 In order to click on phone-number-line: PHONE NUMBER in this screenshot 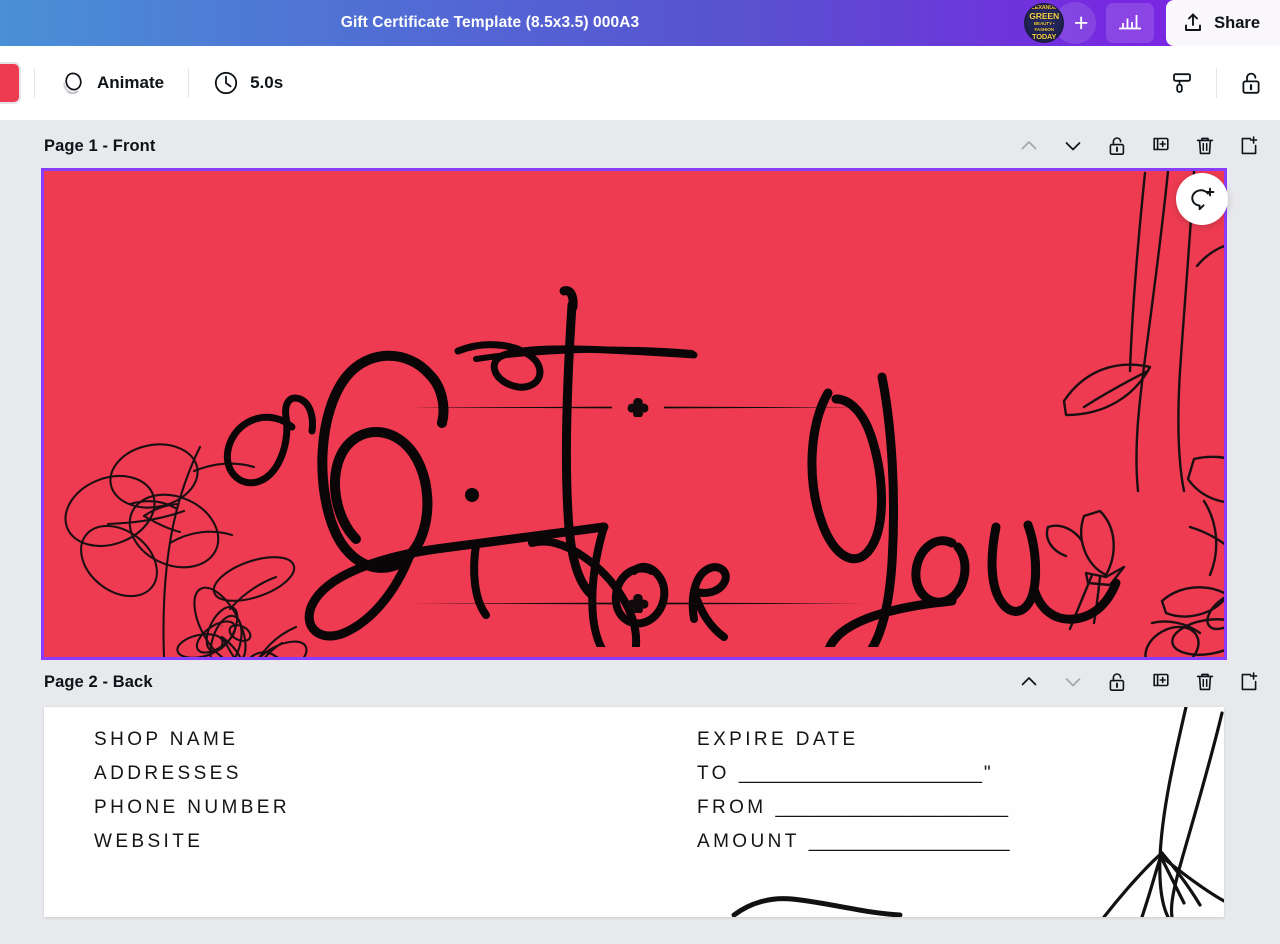, I will do `click(192, 807)`.